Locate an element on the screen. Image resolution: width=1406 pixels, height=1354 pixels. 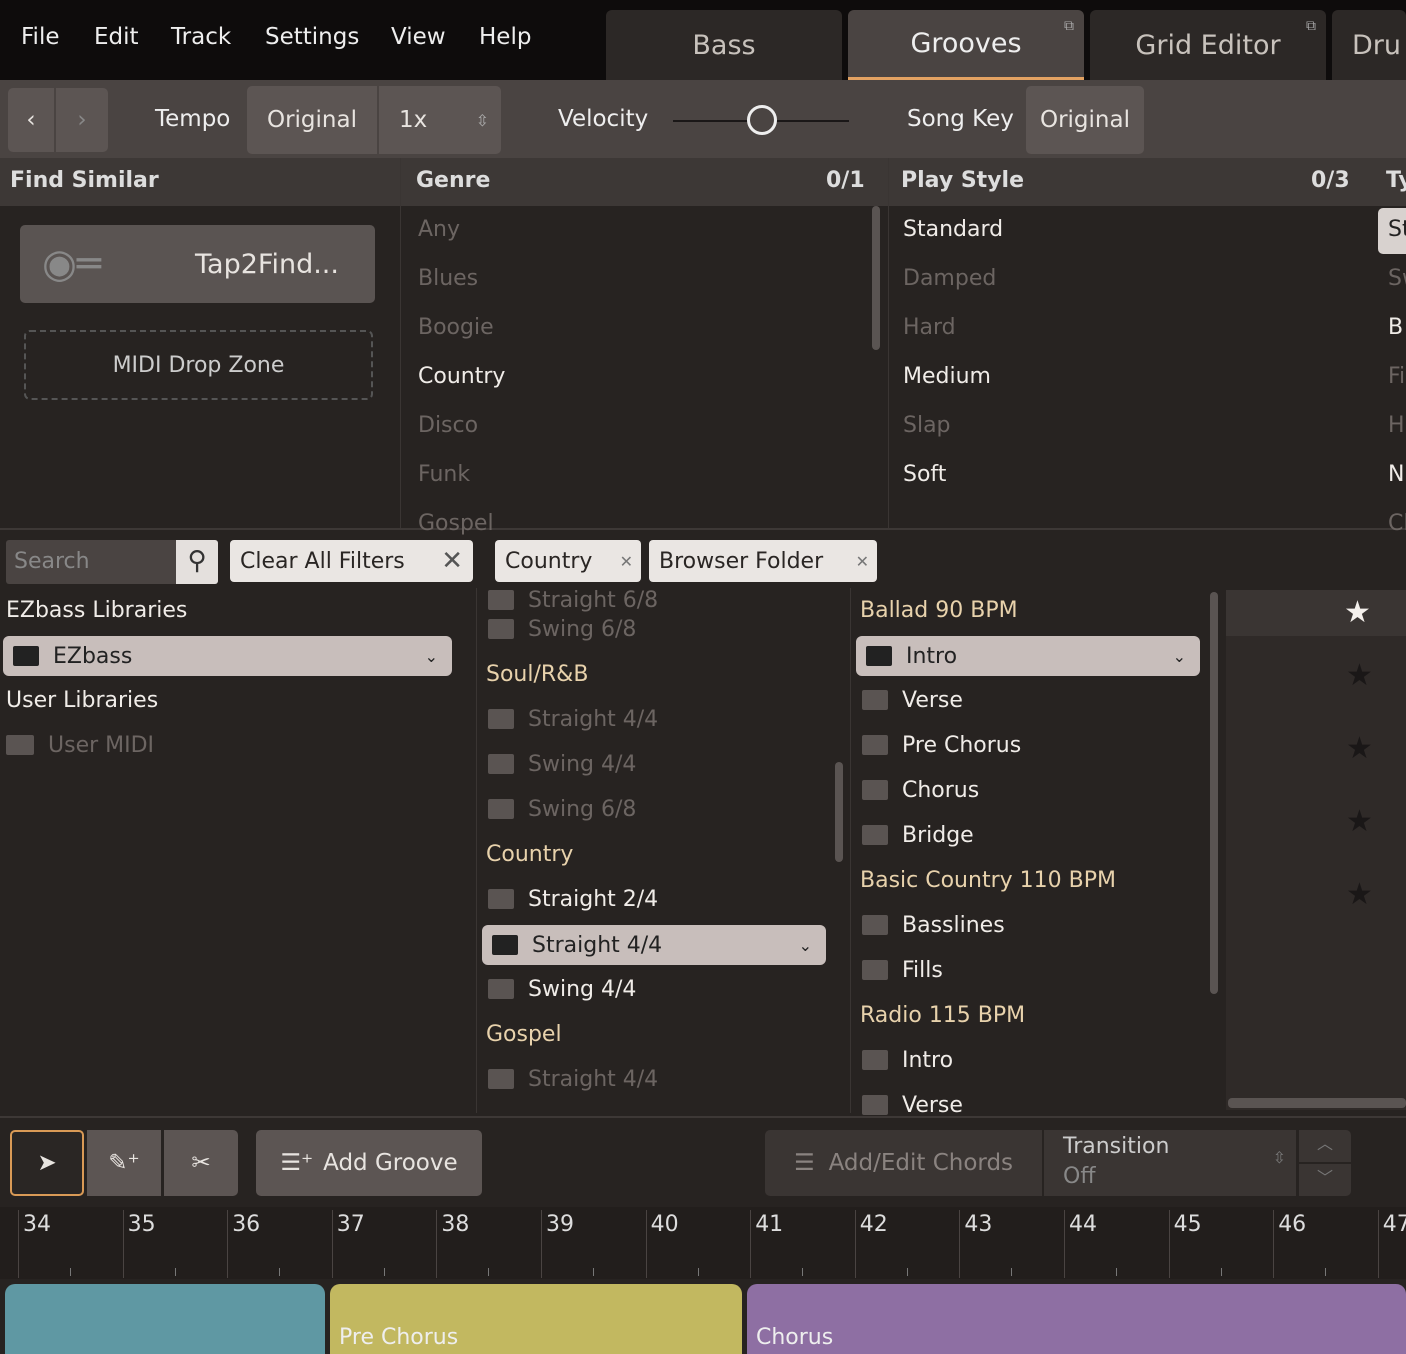
song-key-button: Original is located at coordinates (1085, 120).